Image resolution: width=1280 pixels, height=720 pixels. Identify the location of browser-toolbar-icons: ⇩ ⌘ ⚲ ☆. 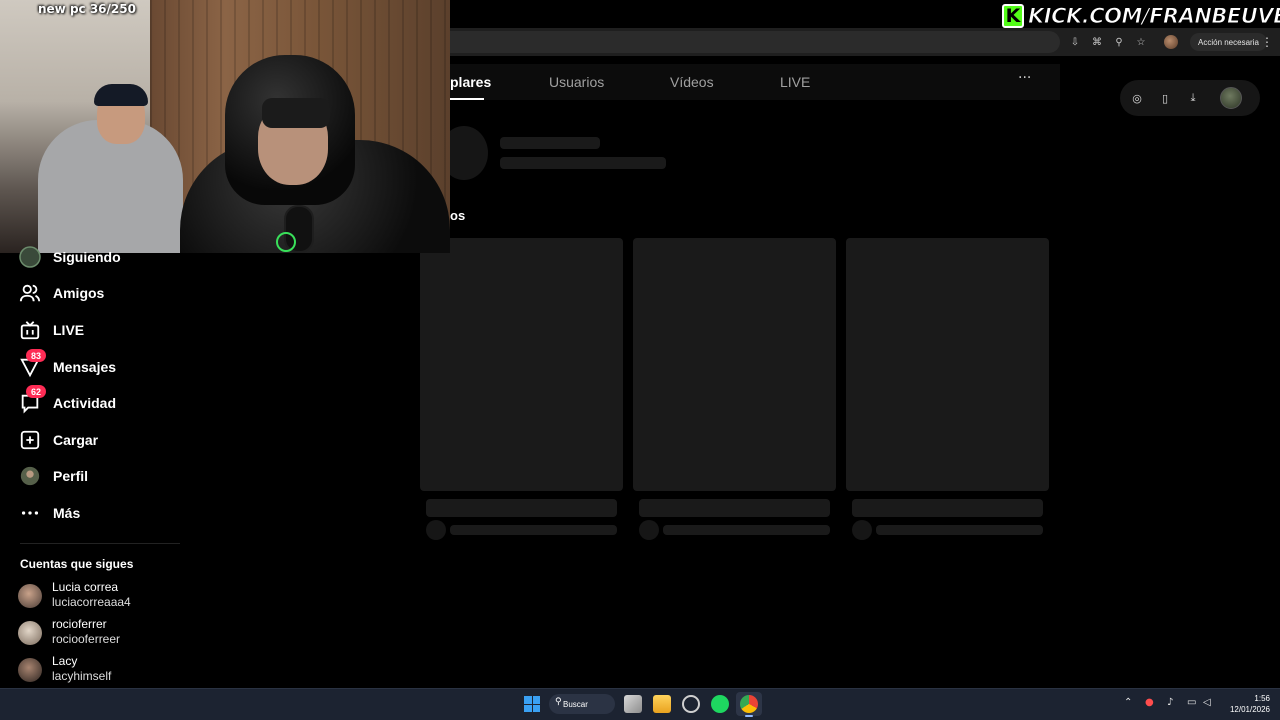
(1123, 42).